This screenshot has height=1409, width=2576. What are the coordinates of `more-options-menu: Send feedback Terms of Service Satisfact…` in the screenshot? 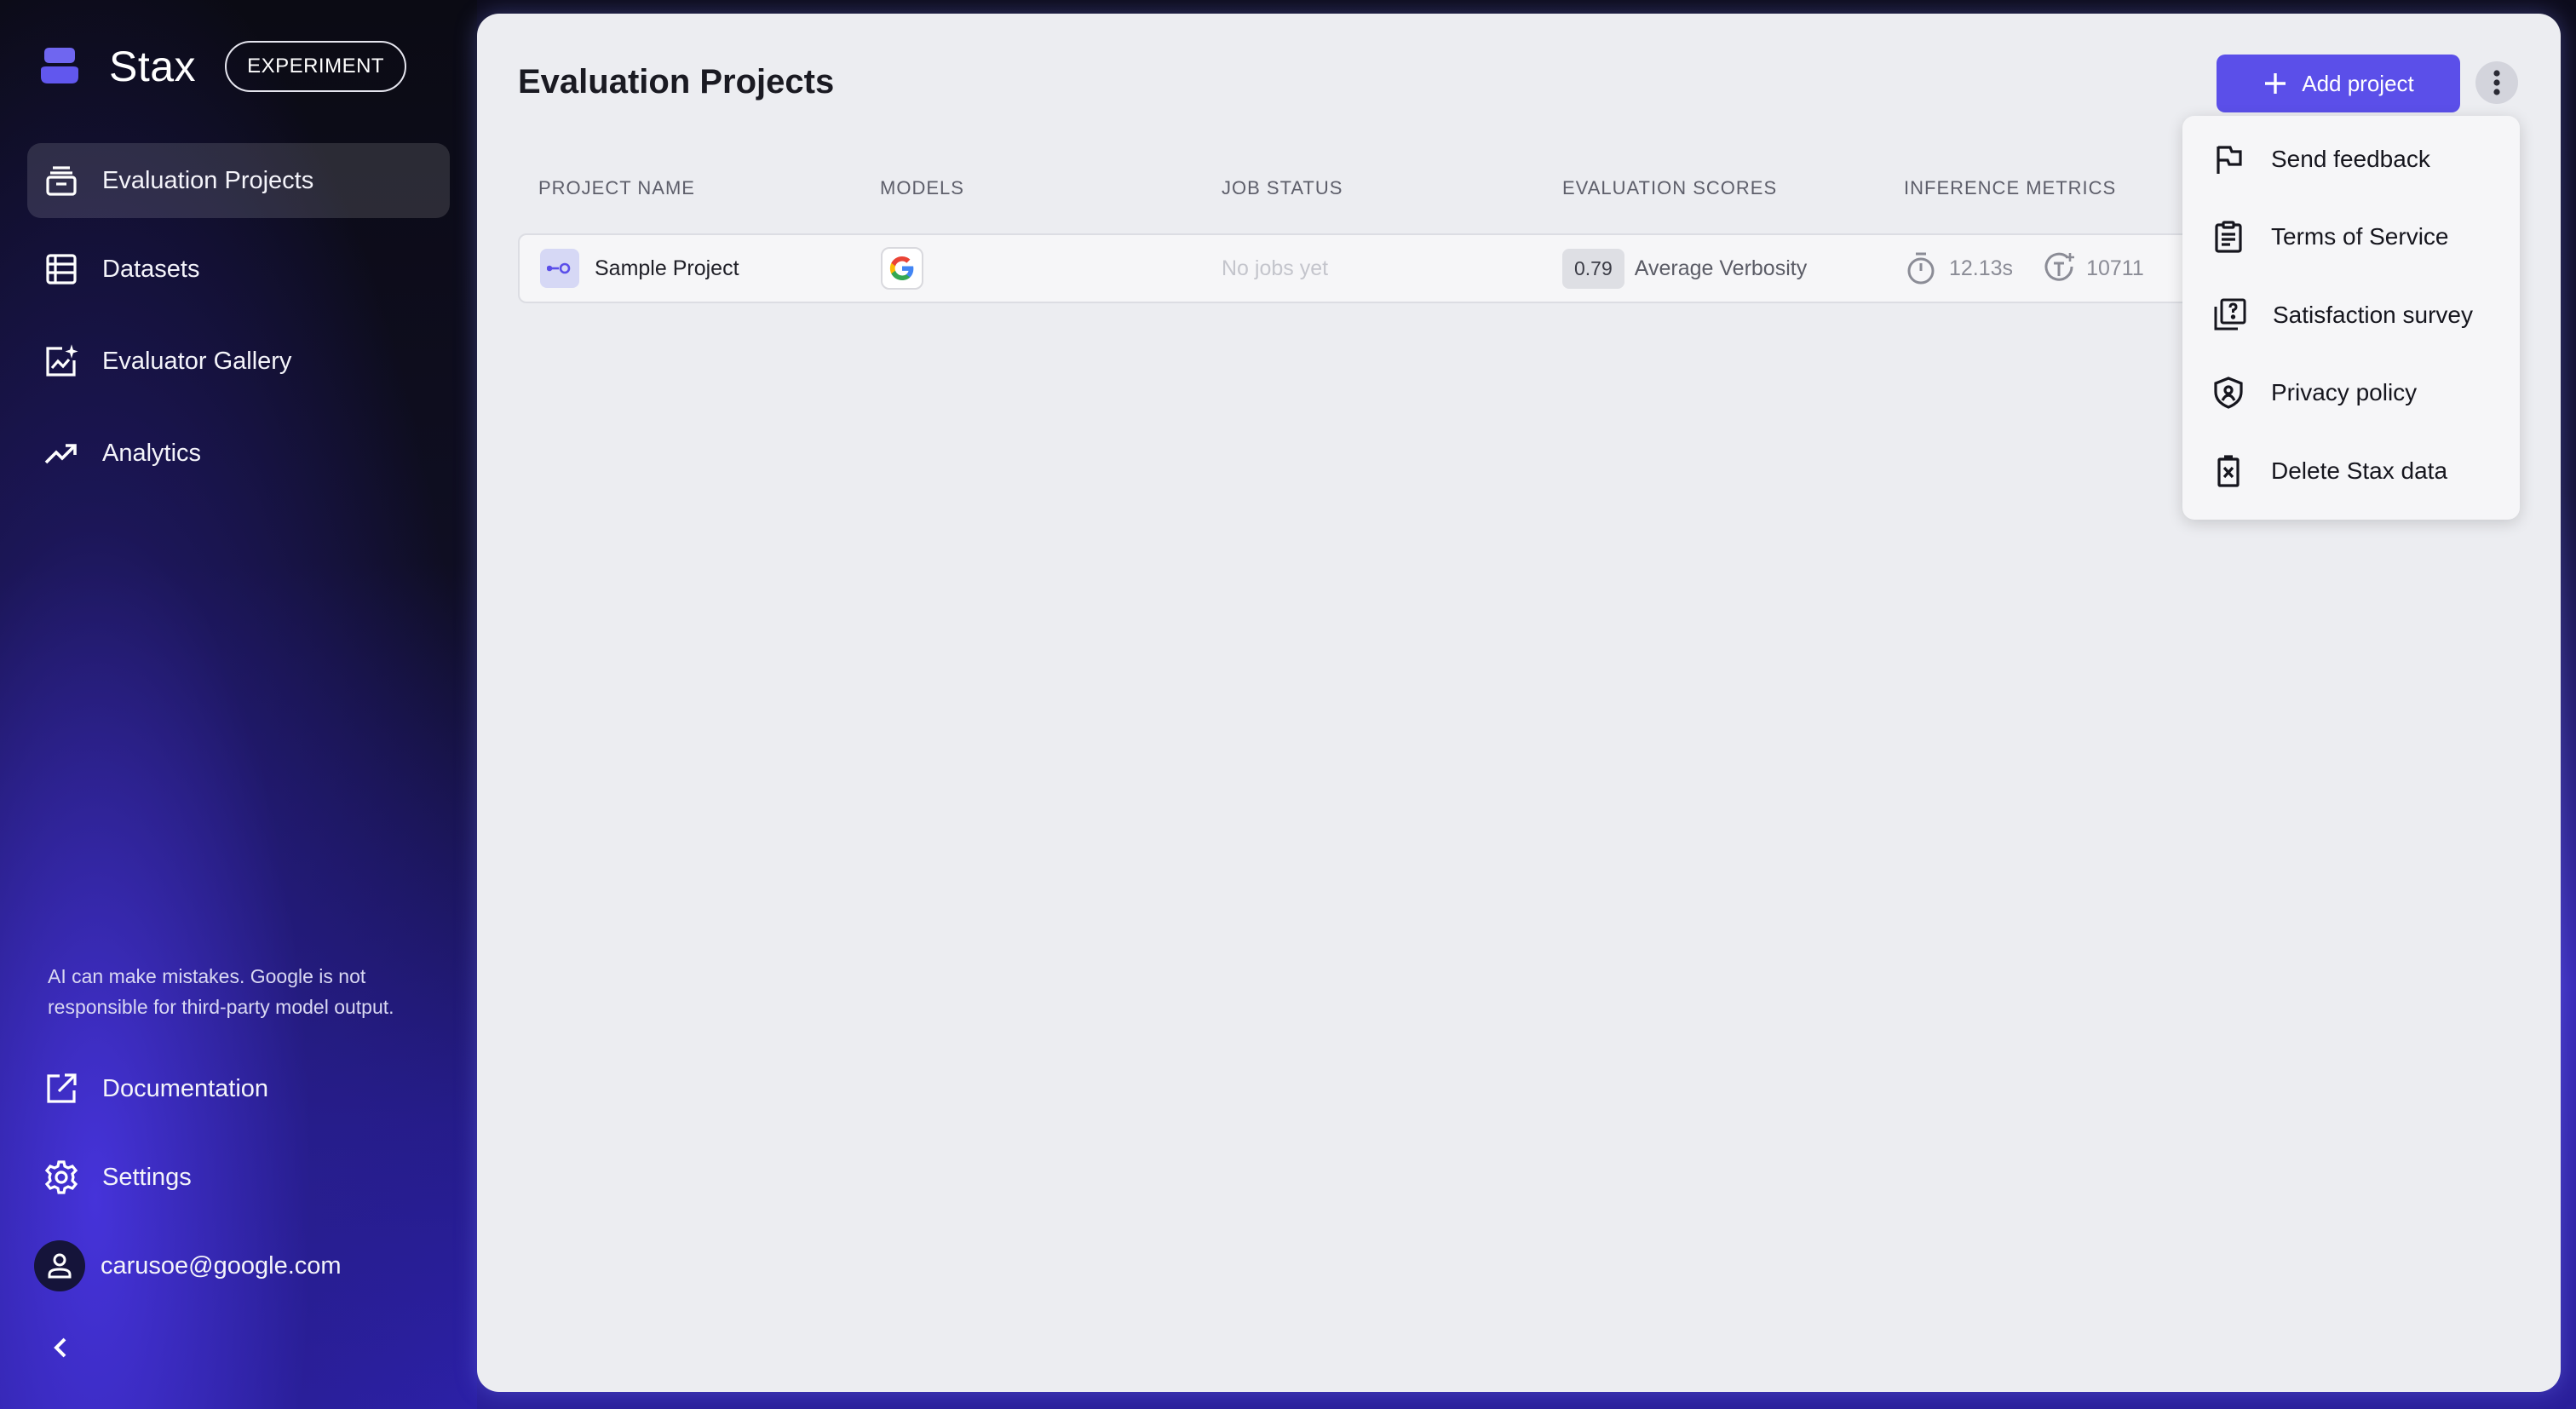 It's located at (2351, 318).